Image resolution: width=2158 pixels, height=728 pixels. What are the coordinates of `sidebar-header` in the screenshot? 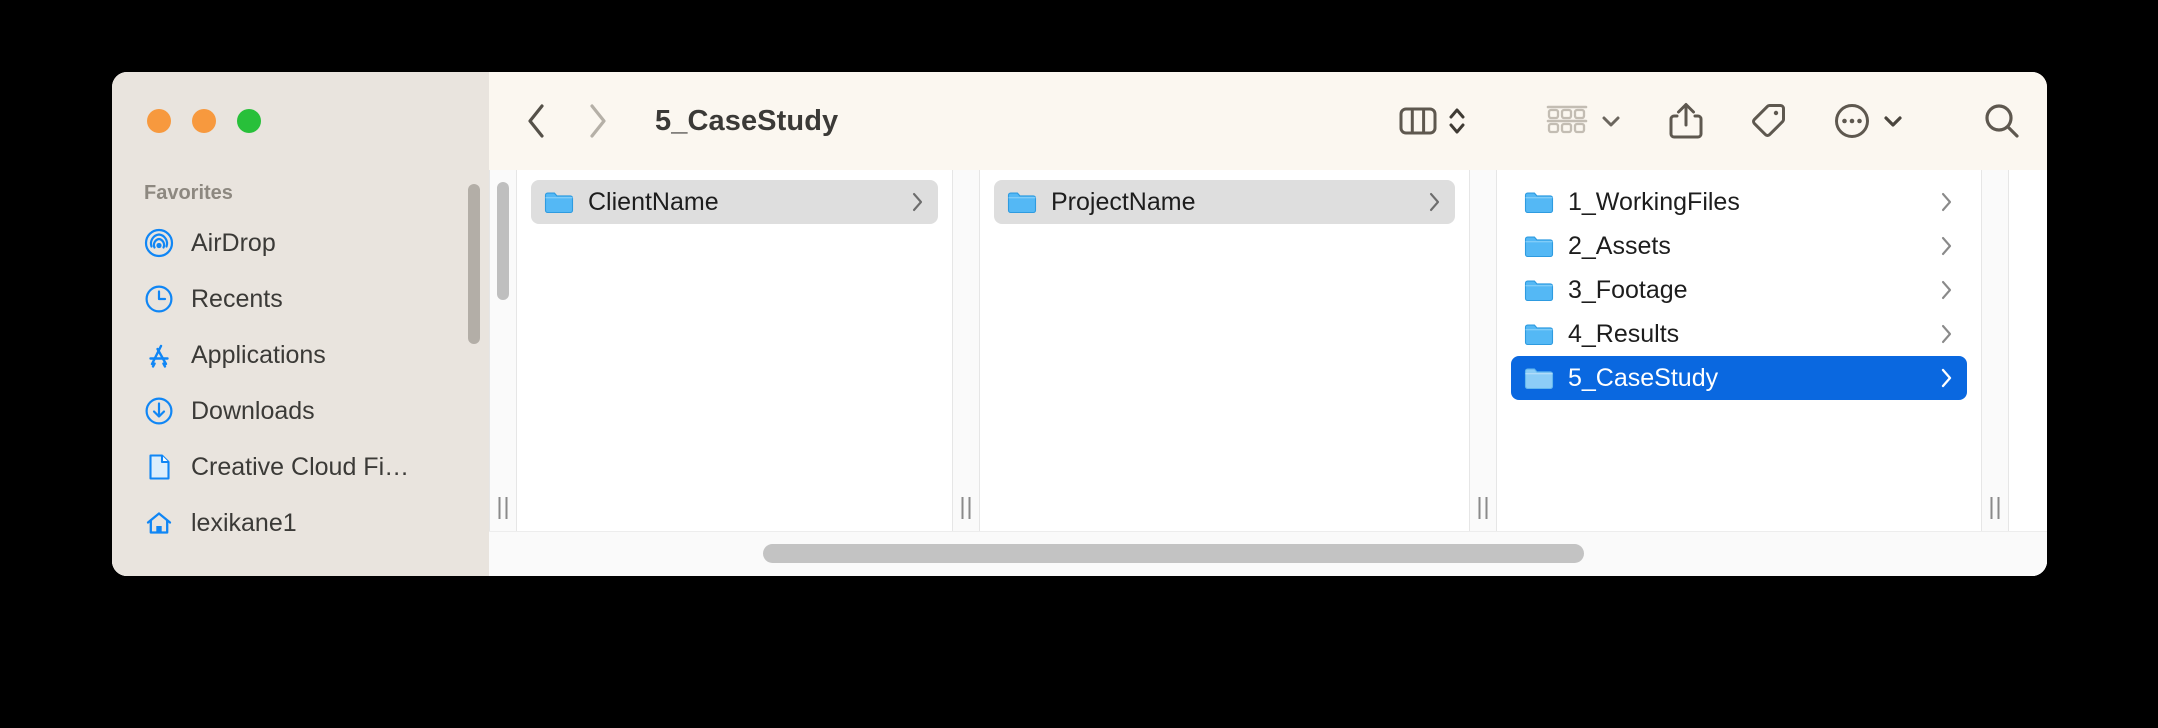 It's located at (300, 121).